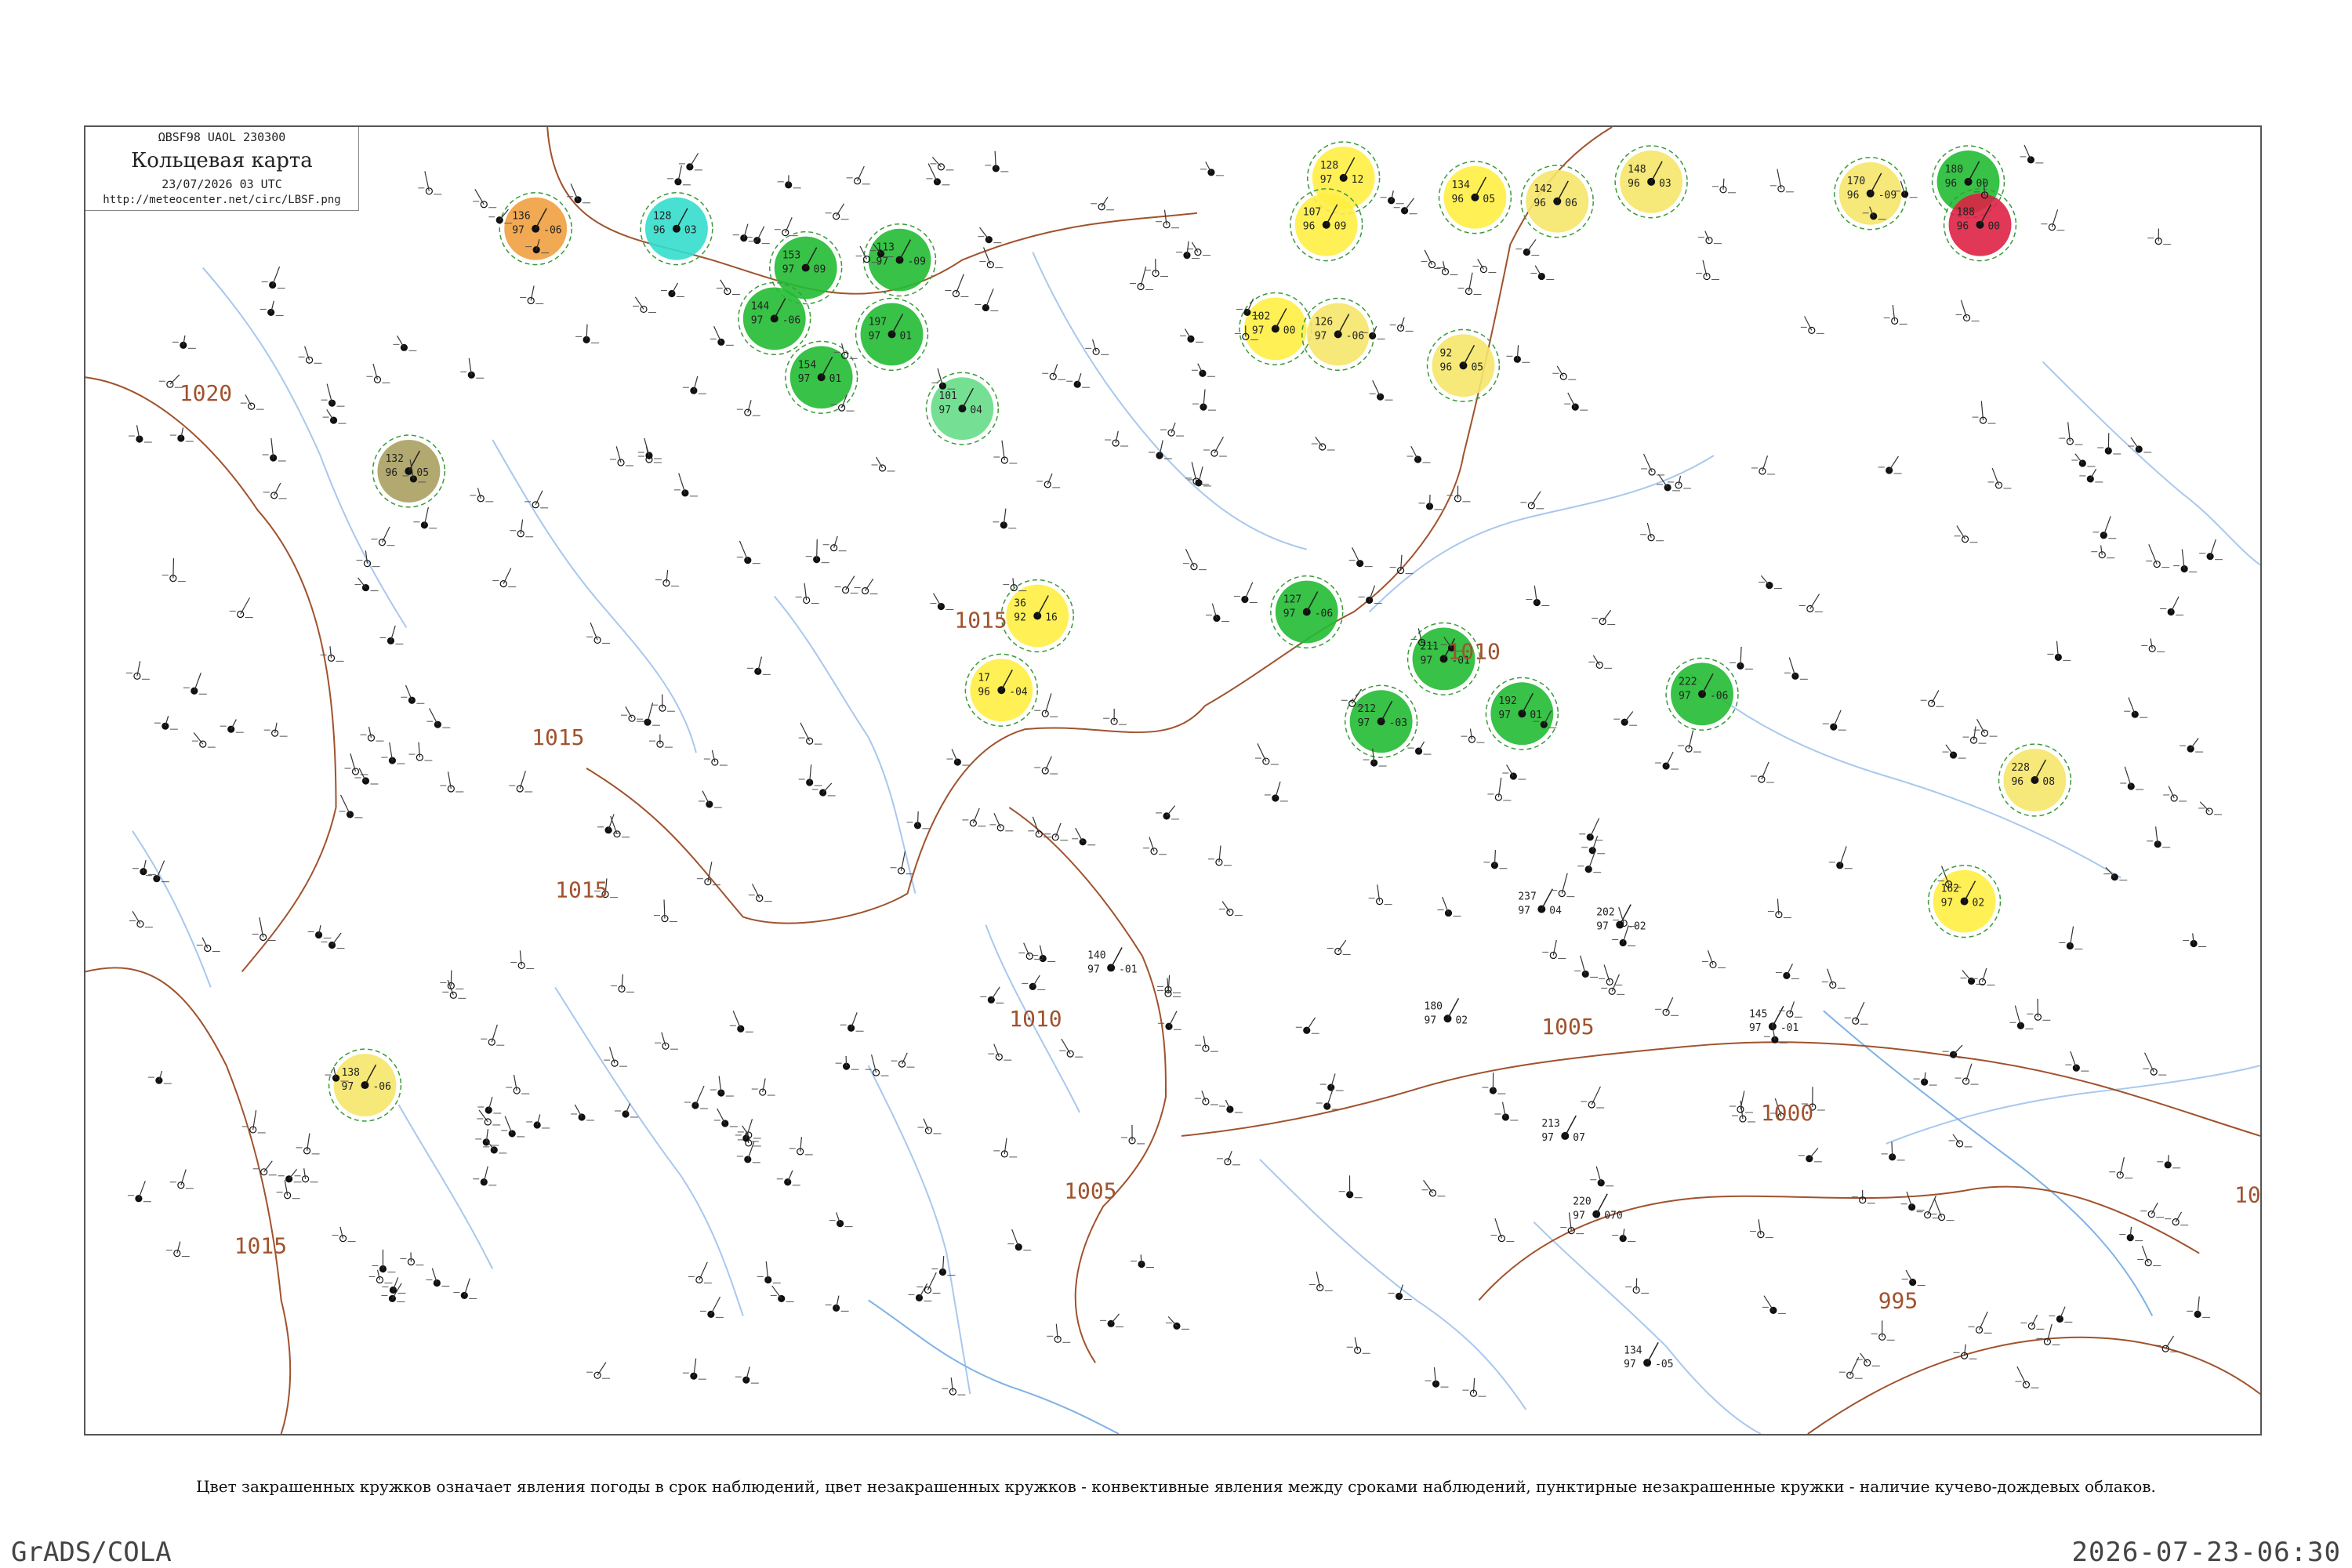 This screenshot has height=1568, width=2352. What do you see at coordinates (676, 229) in the screenshot?
I see `weather-station: 128 96 03` at bounding box center [676, 229].